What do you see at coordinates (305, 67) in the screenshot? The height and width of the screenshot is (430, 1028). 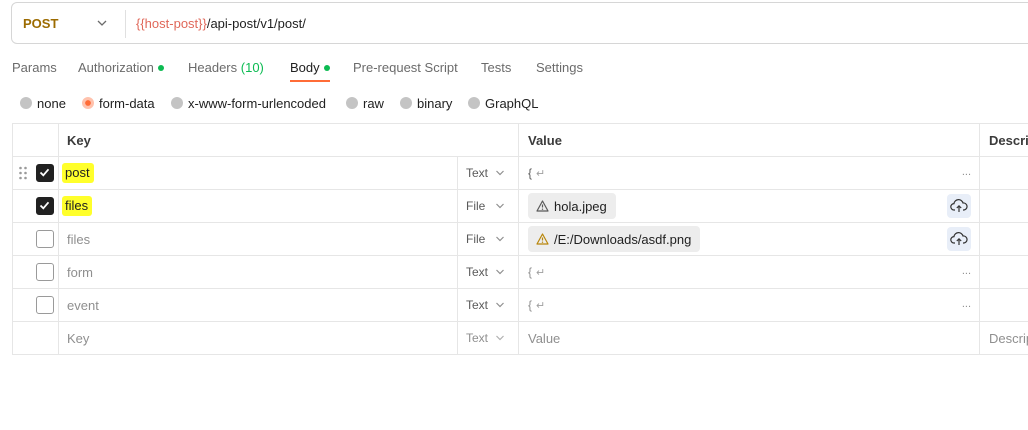 I see `tab-label: Body` at bounding box center [305, 67].